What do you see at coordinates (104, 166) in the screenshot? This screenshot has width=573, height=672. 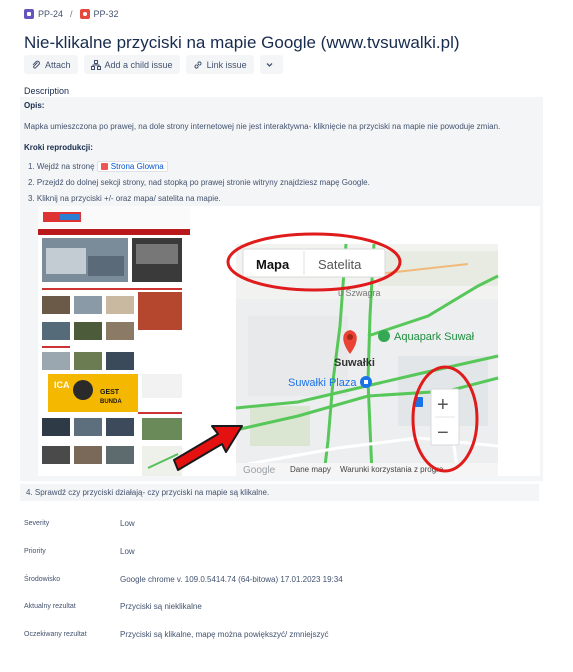 I see `site-favicon-icon` at bounding box center [104, 166].